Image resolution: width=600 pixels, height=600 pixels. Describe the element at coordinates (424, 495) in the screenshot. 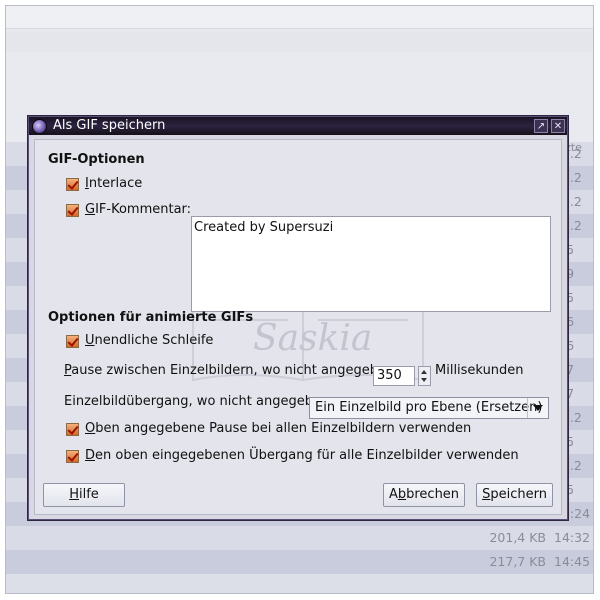

I see `cancel-button: Abbrechen` at that location.